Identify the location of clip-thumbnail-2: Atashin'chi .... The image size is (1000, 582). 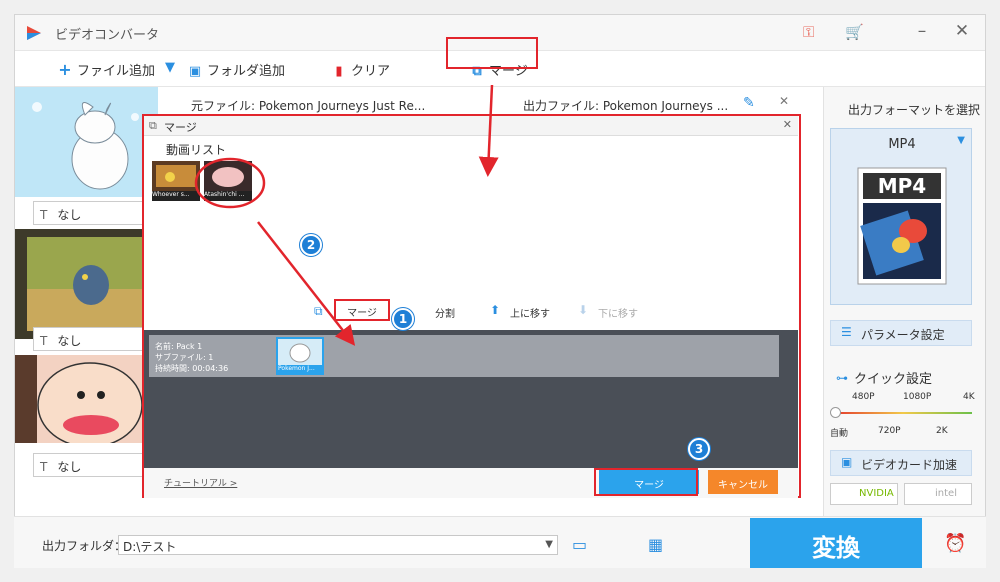
(228, 181).